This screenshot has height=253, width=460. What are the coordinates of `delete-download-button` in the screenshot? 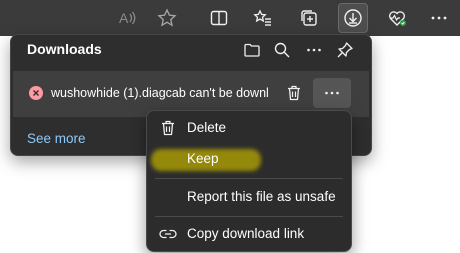 It's located at (294, 93).